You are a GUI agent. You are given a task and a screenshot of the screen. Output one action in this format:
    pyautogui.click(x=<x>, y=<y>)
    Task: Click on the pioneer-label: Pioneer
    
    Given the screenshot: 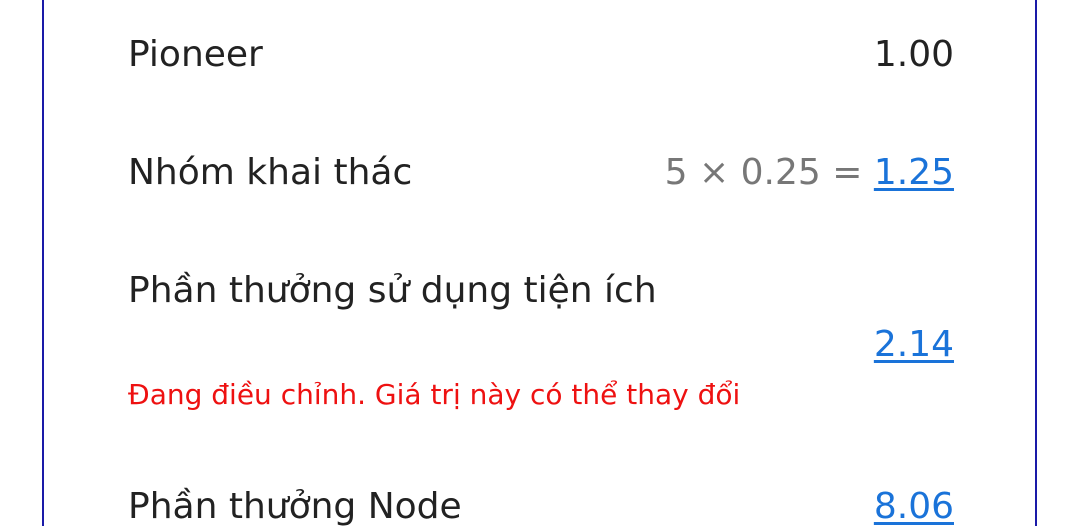 What is the action you would take?
    pyautogui.click(x=195, y=54)
    